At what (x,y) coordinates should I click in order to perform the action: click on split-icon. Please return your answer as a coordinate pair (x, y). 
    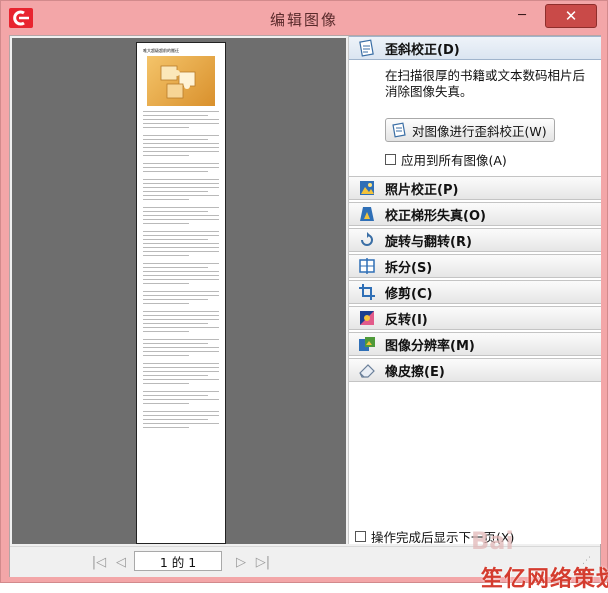
    Looking at the image, I should click on (367, 266).